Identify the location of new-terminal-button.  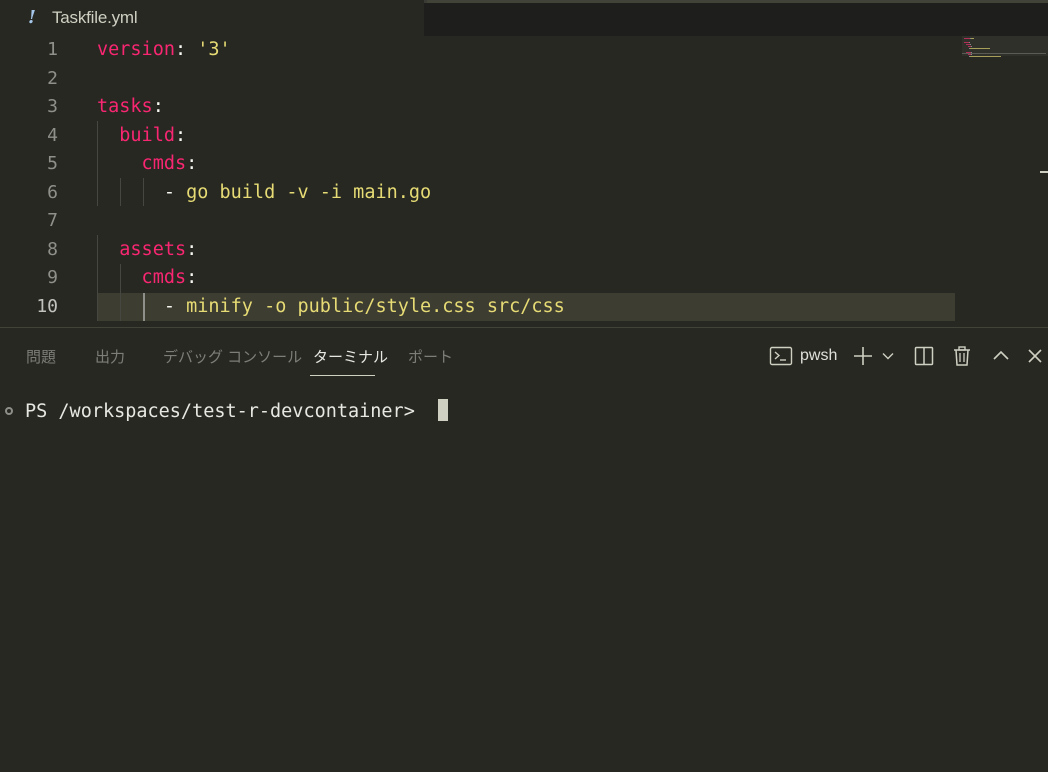
(863, 356).